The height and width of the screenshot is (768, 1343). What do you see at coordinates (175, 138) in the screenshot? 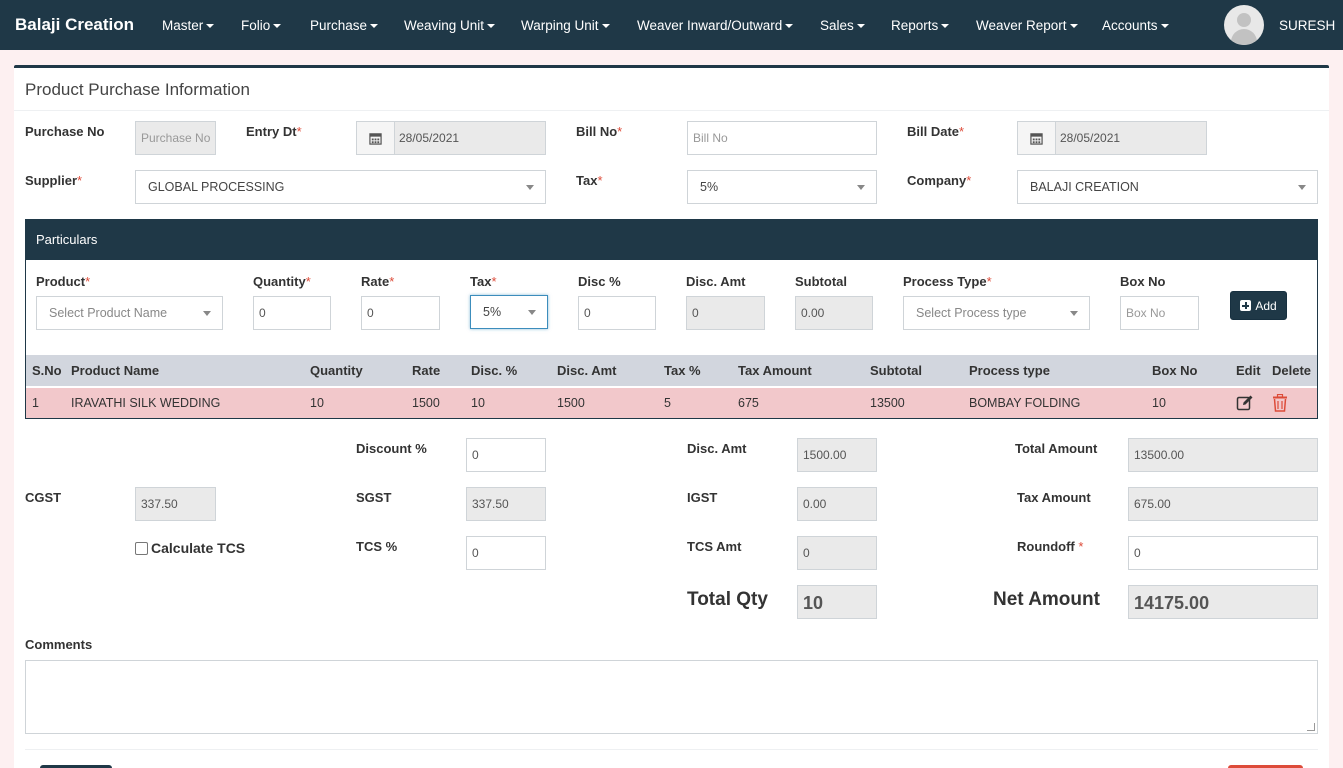
I see `purchase-no-input: Purchase No` at bounding box center [175, 138].